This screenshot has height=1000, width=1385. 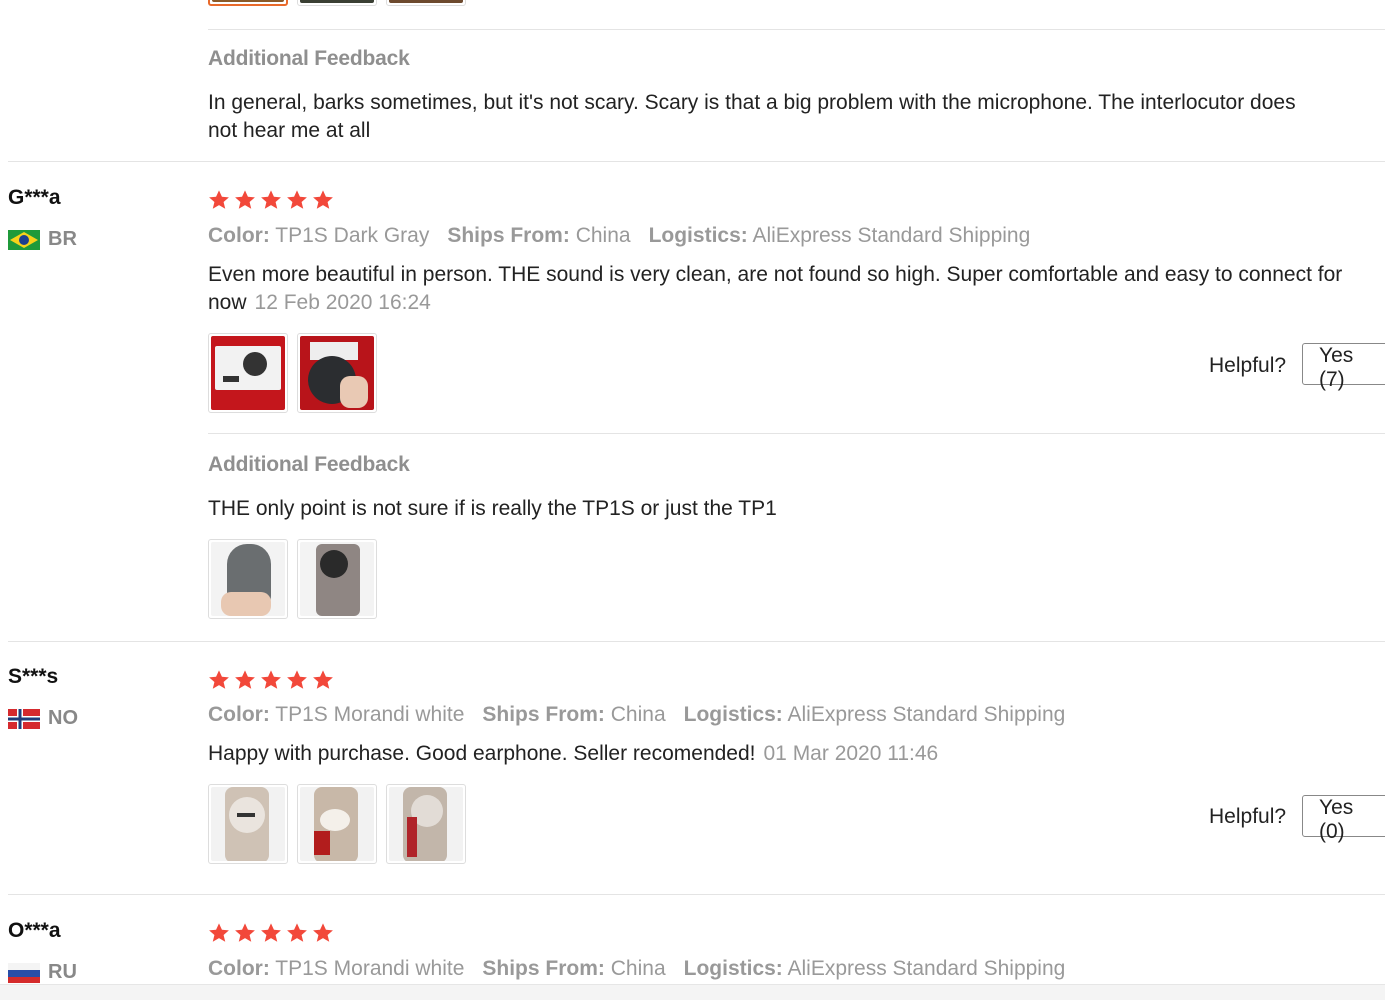 What do you see at coordinates (33, 676) in the screenshot?
I see `reviewer-name: S***s` at bounding box center [33, 676].